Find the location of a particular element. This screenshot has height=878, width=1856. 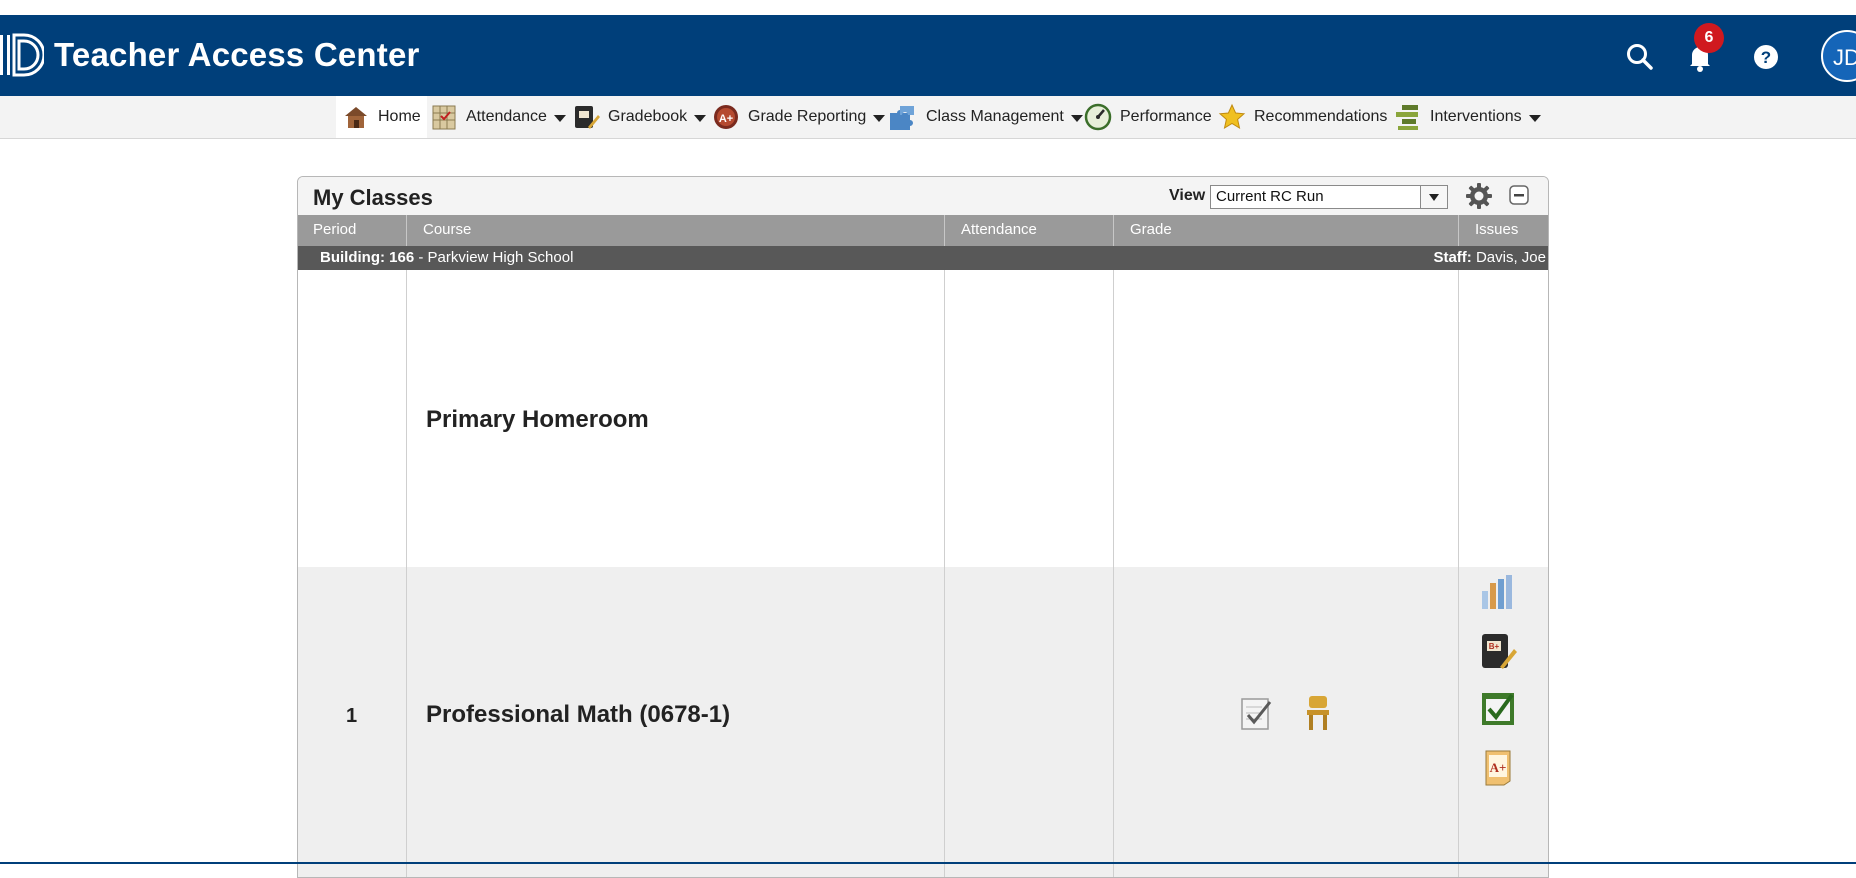

attendance-icon is located at coordinates (444, 117).